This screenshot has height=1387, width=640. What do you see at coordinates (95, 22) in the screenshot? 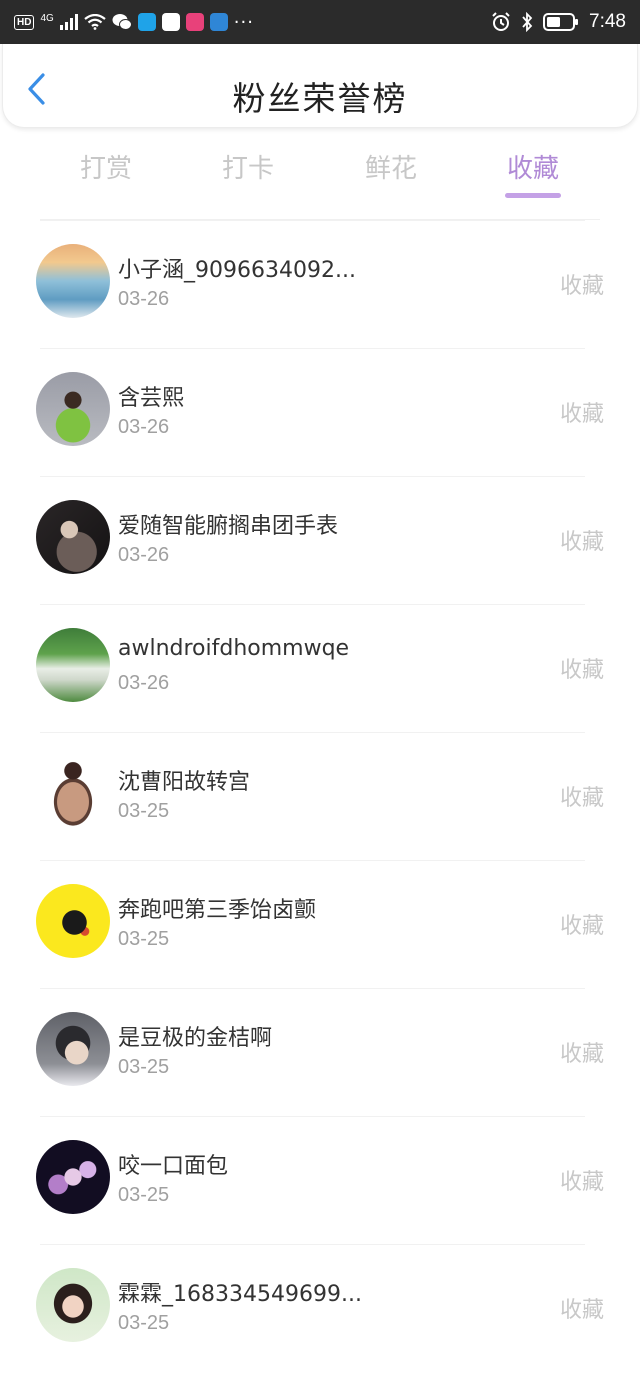
I see `wifi-icon` at bounding box center [95, 22].